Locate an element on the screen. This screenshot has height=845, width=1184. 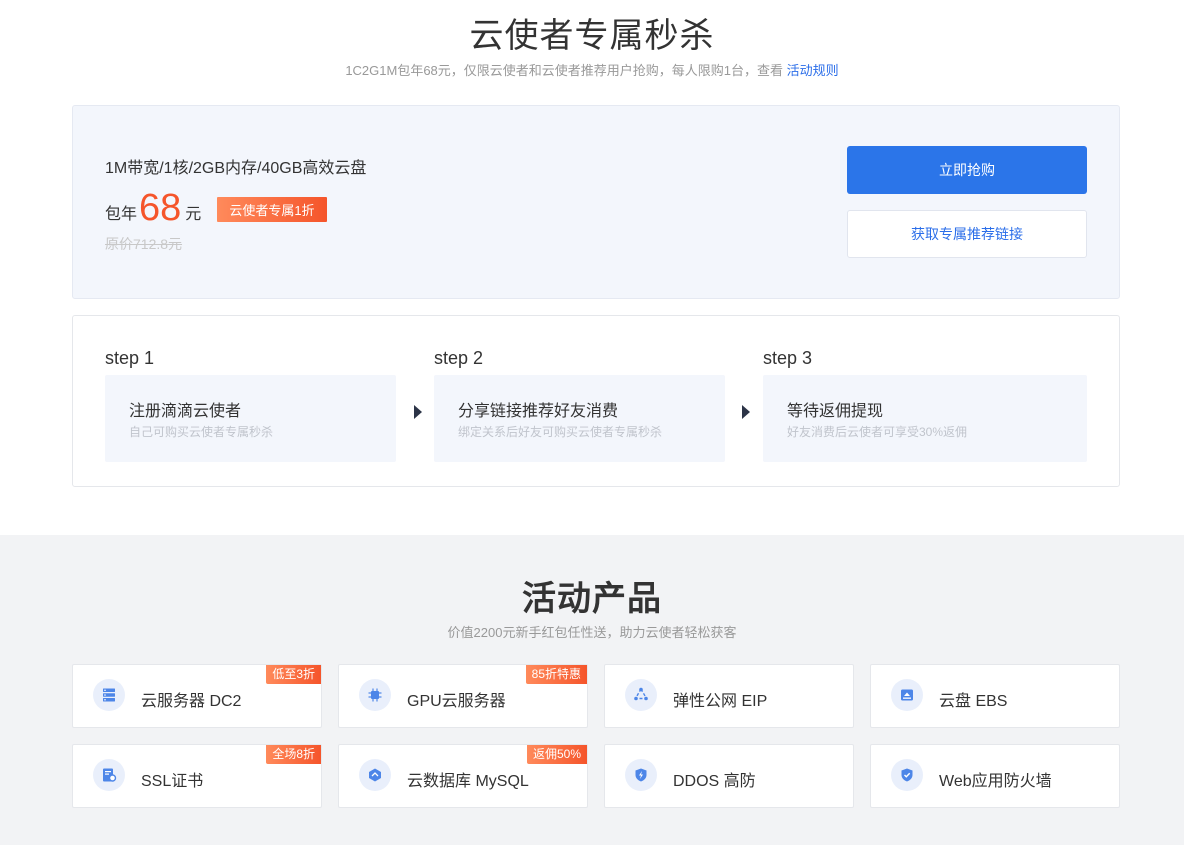
step-desc: 自己可购买云使者专属秒杀 is located at coordinates (201, 432).